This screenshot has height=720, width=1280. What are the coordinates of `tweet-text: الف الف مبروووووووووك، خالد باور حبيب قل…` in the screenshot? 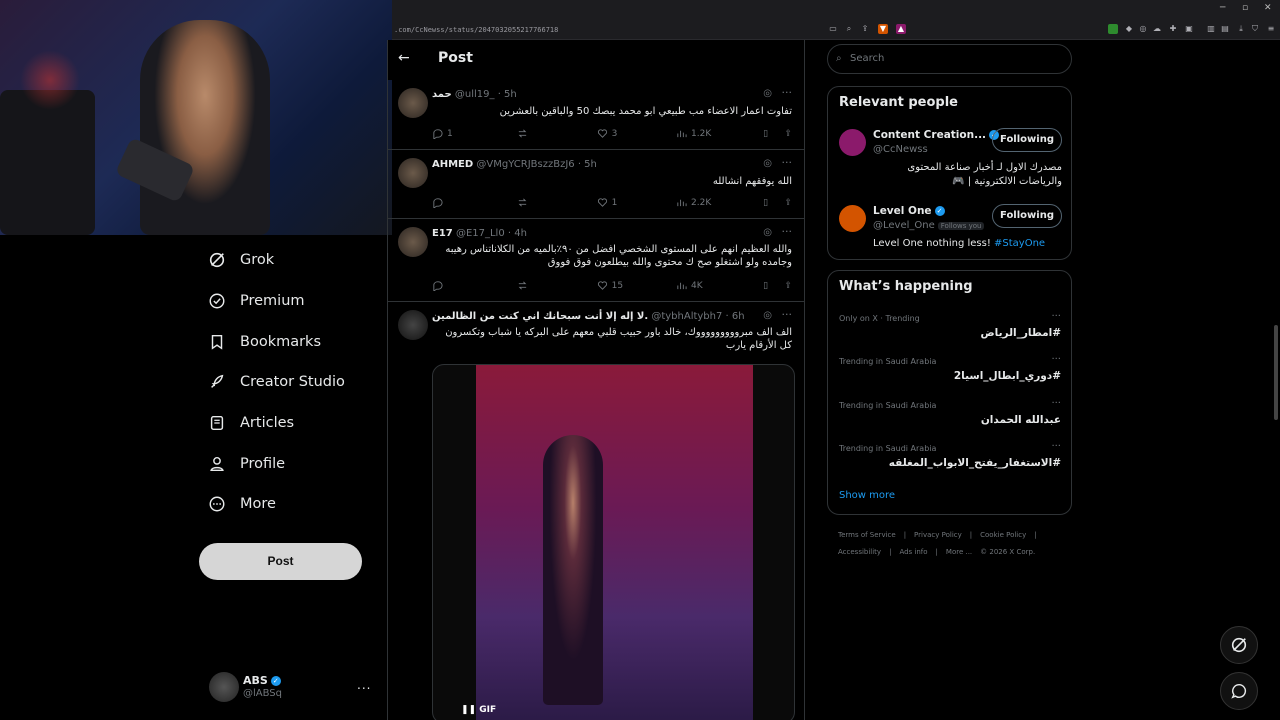 It's located at (618, 339).